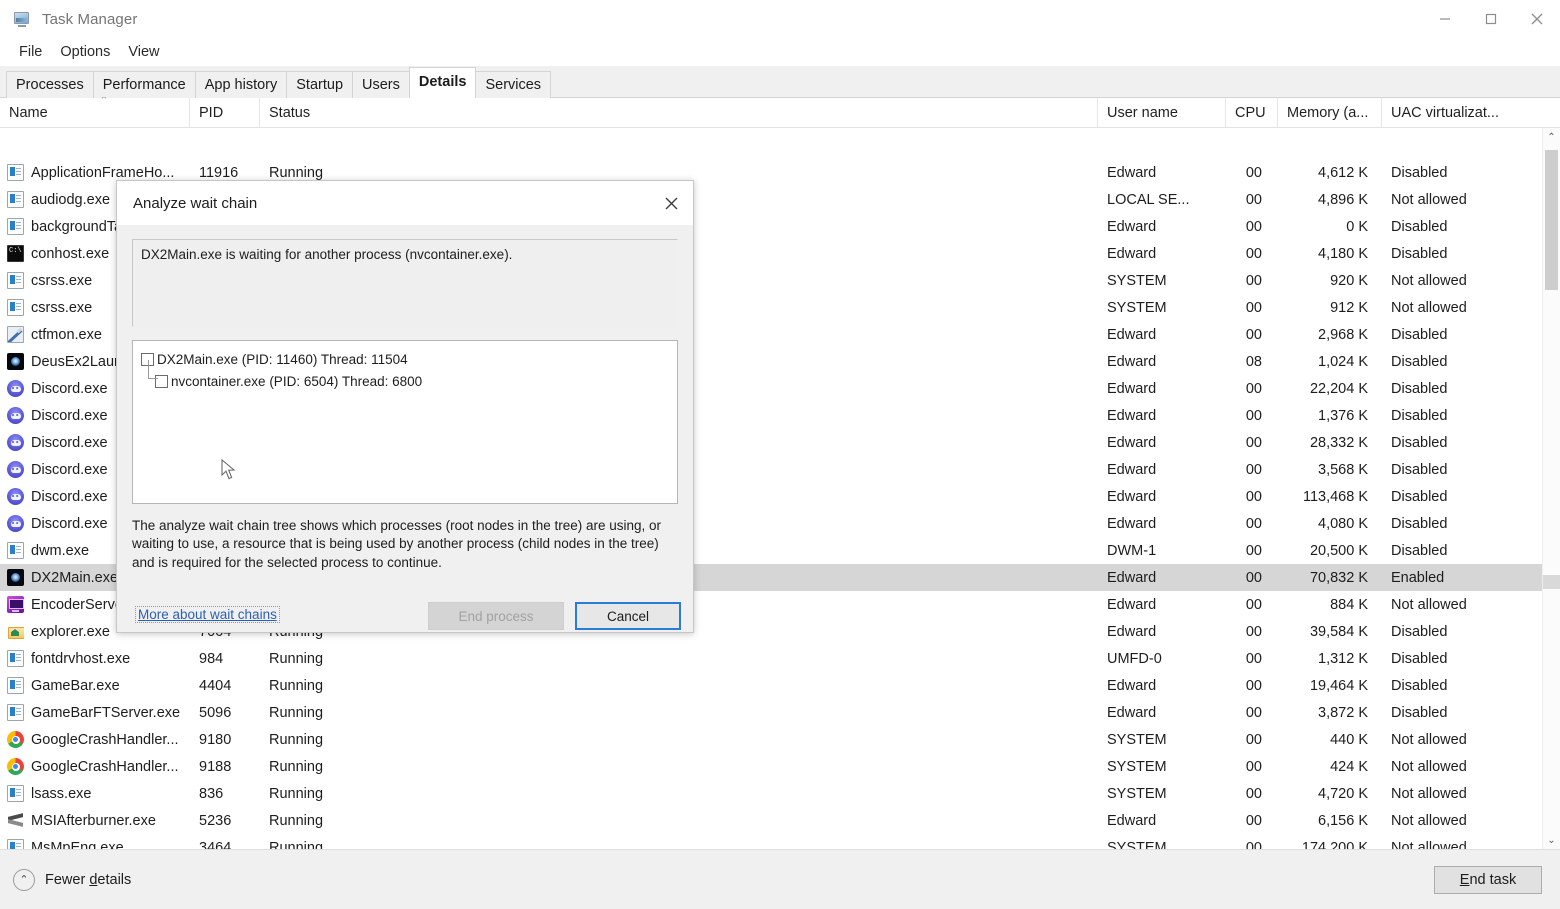  Describe the element at coordinates (1343, 334) in the screenshot. I see `process-memory-cell: 2,968 K` at that location.